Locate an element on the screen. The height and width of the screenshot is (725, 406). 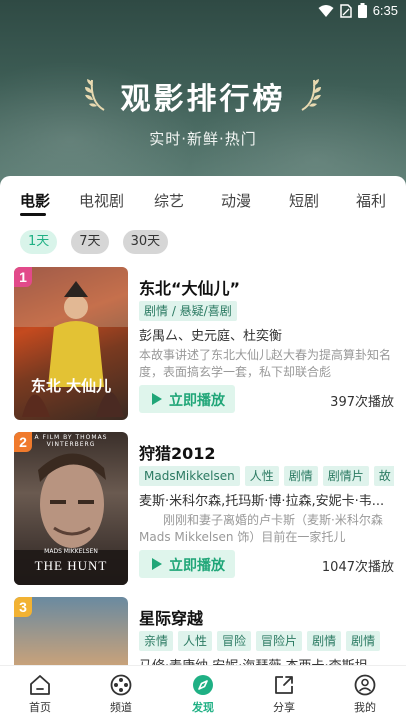
poster-art is located at coordinates (71, 342).